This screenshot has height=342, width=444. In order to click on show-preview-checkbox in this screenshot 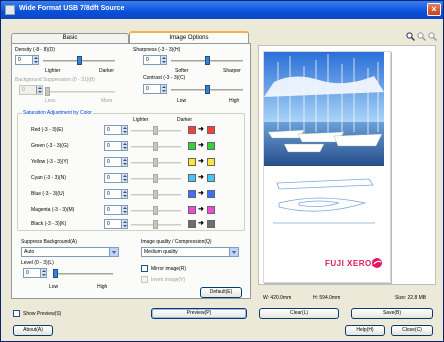, I will do `click(16, 313)`.